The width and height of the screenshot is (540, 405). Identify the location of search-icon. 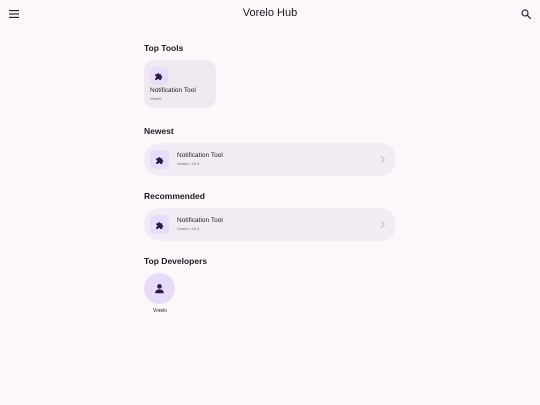
(526, 14).